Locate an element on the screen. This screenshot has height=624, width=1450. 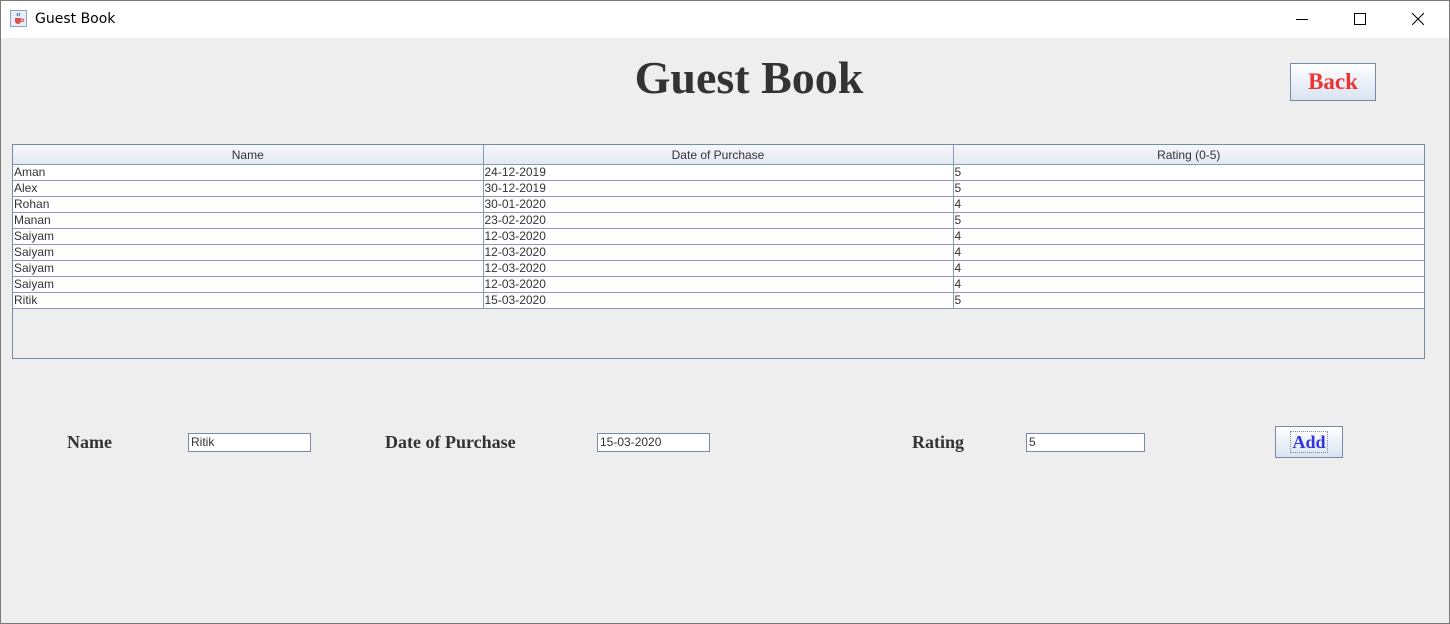
cell-date: 24-12-2019 is located at coordinates (718, 172).